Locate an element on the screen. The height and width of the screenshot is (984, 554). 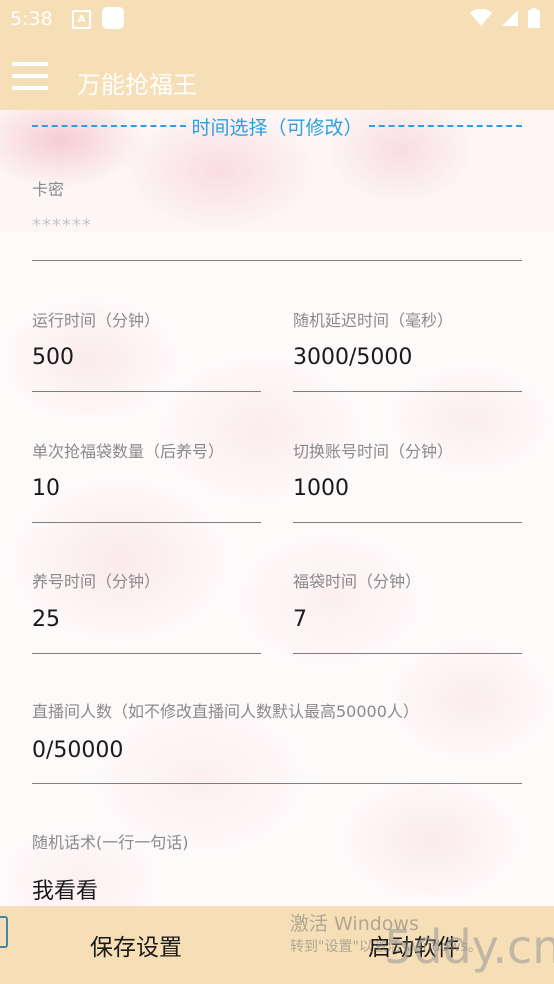
random-phrases-label: 随机话术(一行一句话) is located at coordinates (110, 842).